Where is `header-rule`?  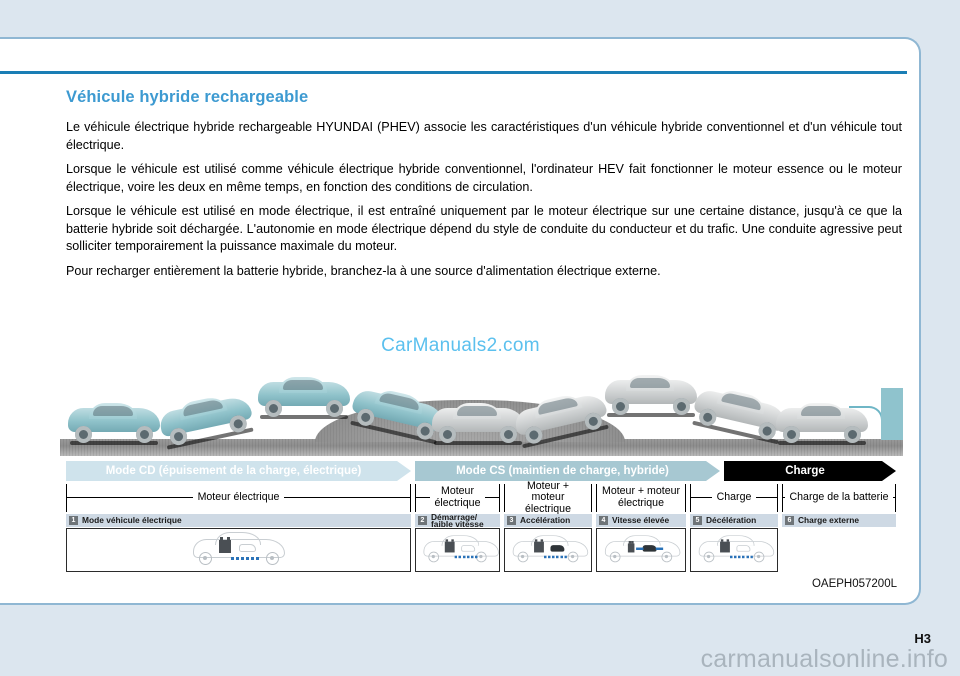
header-rule is located at coordinates (453, 72).